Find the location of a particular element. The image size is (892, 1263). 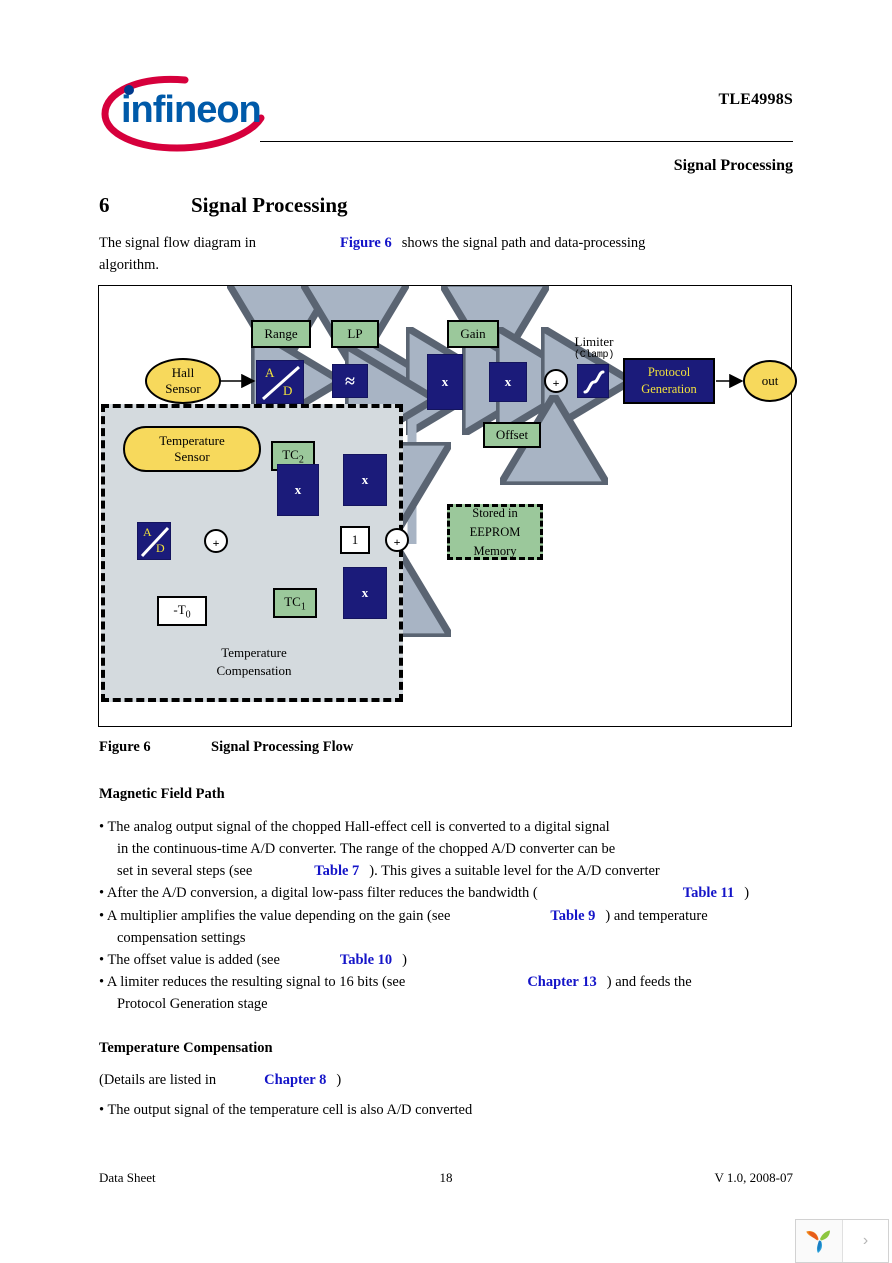

multiplier-5-label: x is located at coordinates (365, 592).